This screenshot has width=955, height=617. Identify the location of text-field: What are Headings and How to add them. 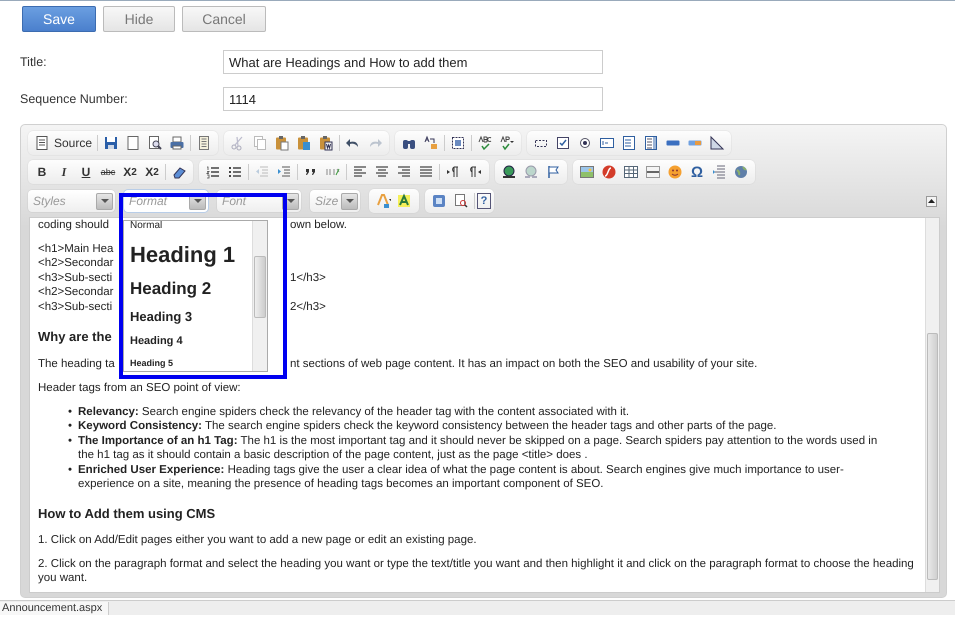
(413, 62).